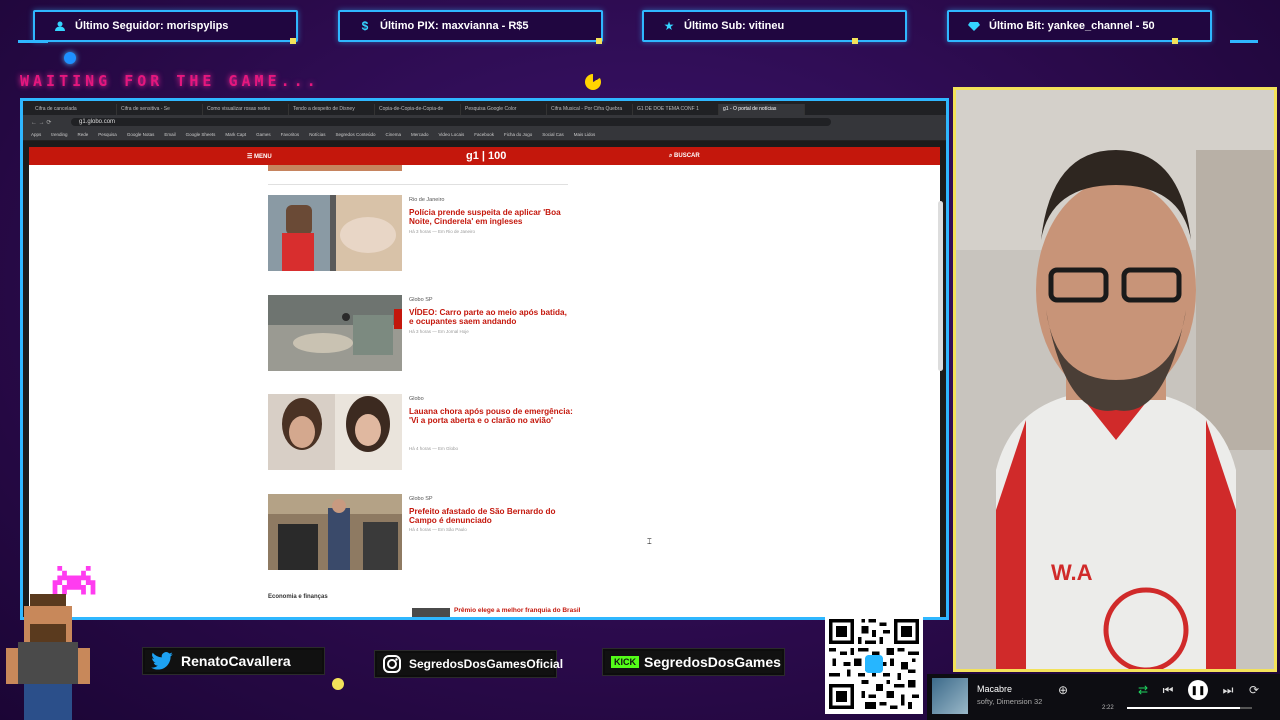 Image resolution: width=1280 pixels, height=720 pixels. Describe the element at coordinates (669, 26) in the screenshot. I see `star-icon: ★` at that location.